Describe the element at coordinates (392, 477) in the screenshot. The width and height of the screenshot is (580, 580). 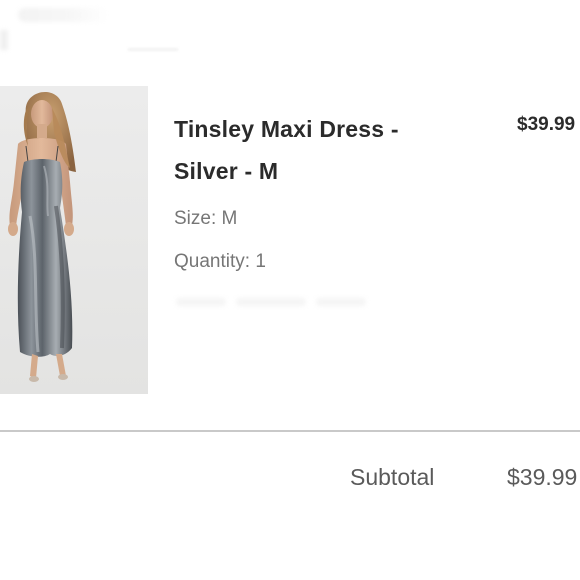
I see `subtotal-label: Subtotal` at that location.